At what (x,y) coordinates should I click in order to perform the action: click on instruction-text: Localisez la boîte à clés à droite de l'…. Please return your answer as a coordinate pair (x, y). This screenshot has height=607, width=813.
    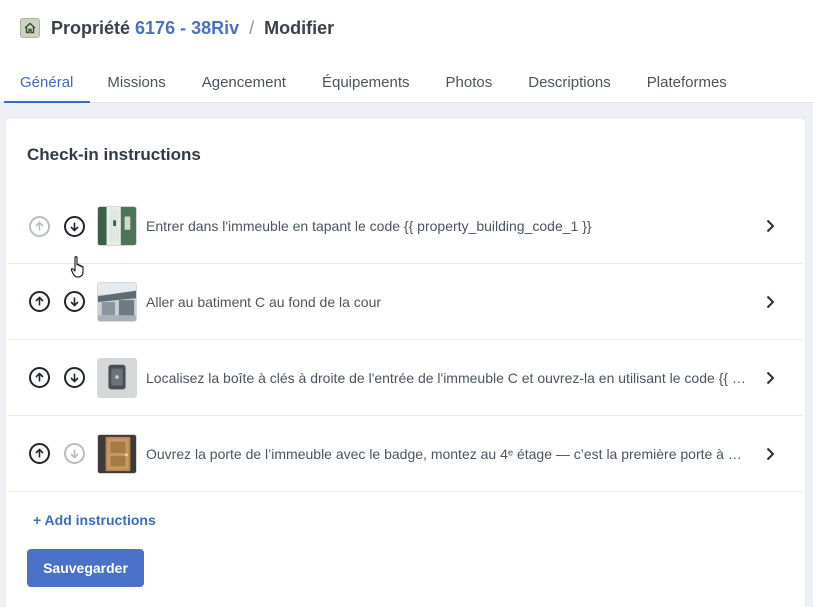
    Looking at the image, I should click on (447, 377).